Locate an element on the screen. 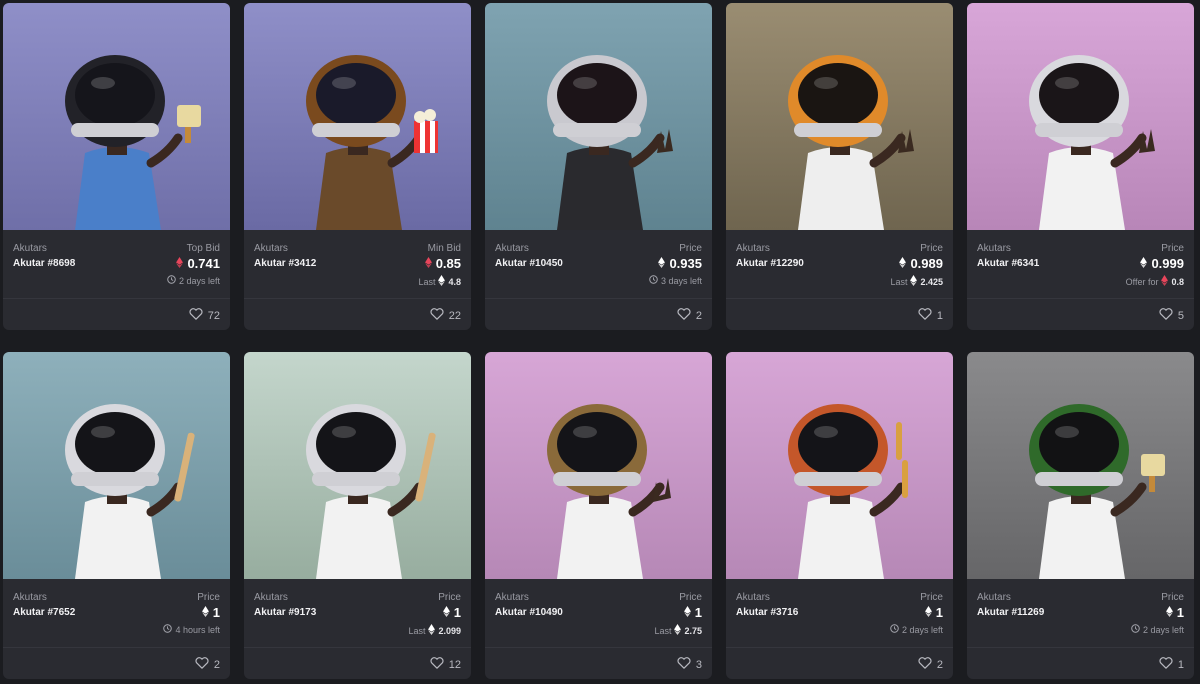  token-name: Akutar #3716 is located at coordinates (767, 612).